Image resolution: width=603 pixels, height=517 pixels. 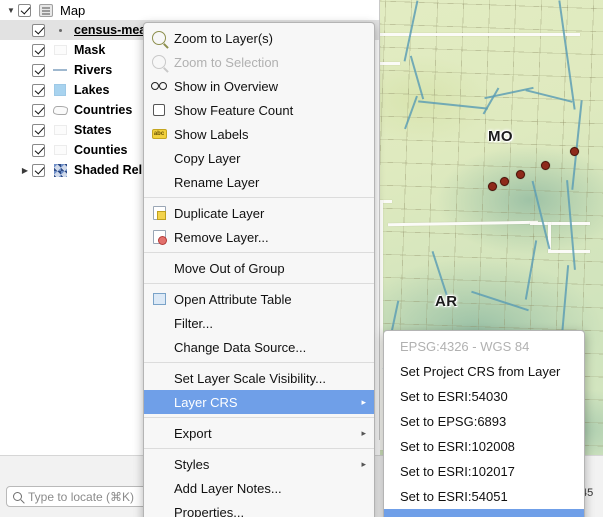 I want to click on layer-label: Counties, so click(x=101, y=150).